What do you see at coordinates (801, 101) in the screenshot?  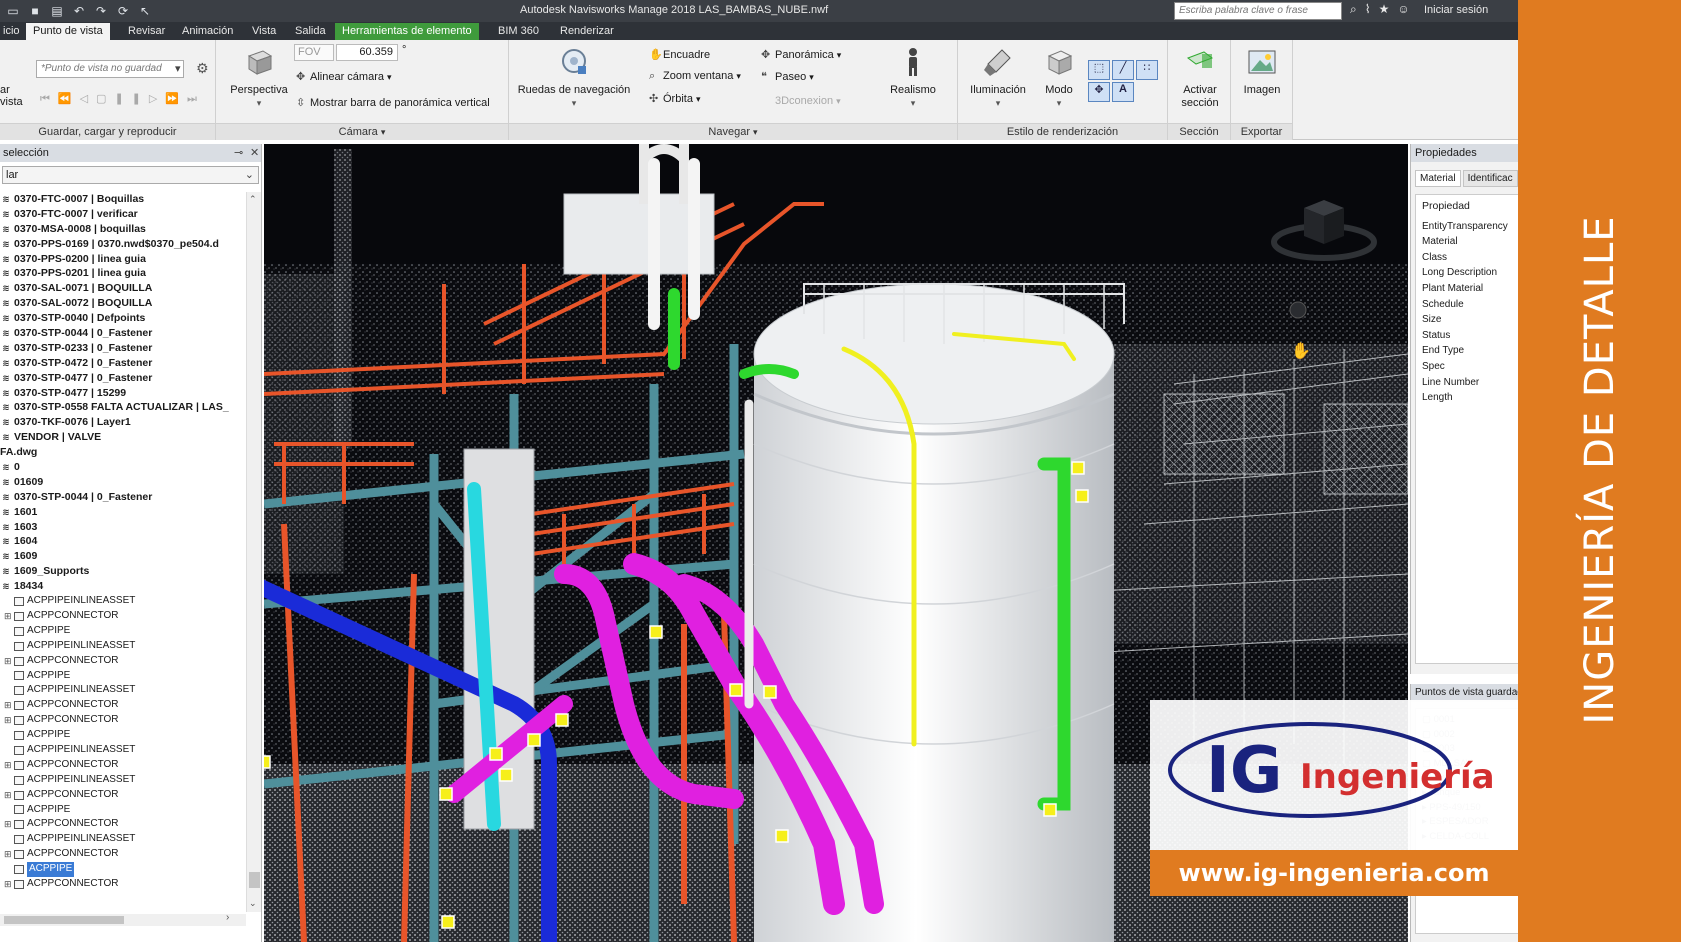 I see `3dconnexion-button: 3Dconexion ▾` at bounding box center [801, 101].